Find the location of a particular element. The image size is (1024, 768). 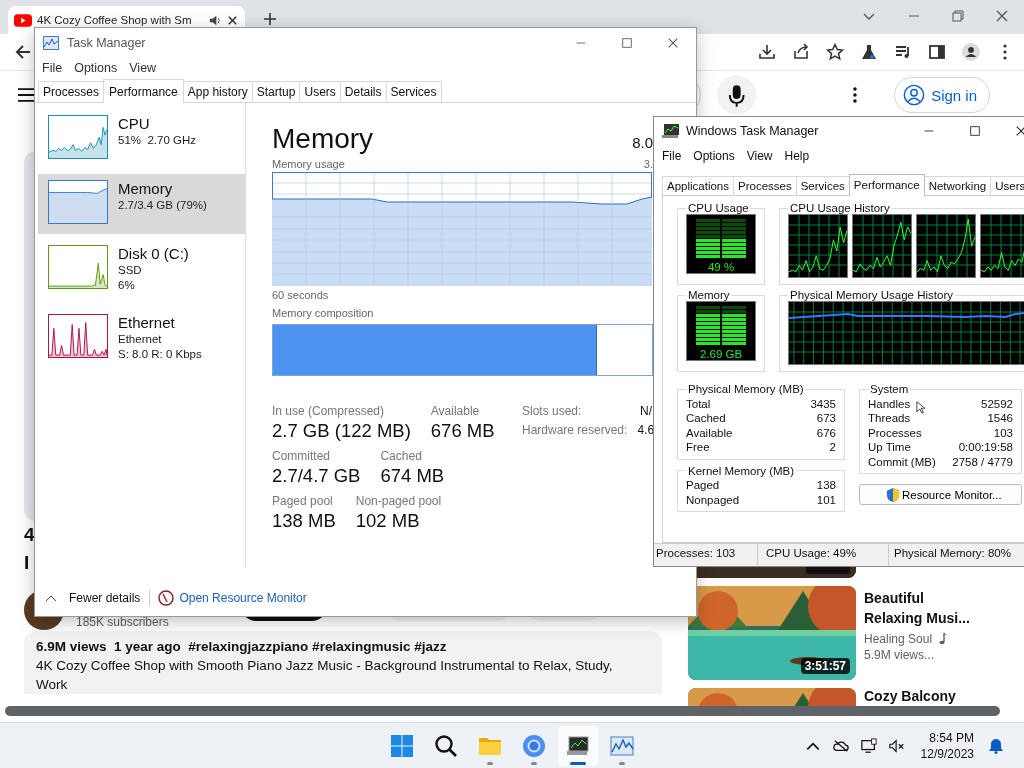

resource-detail: Ethernet is located at coordinates (140, 339).